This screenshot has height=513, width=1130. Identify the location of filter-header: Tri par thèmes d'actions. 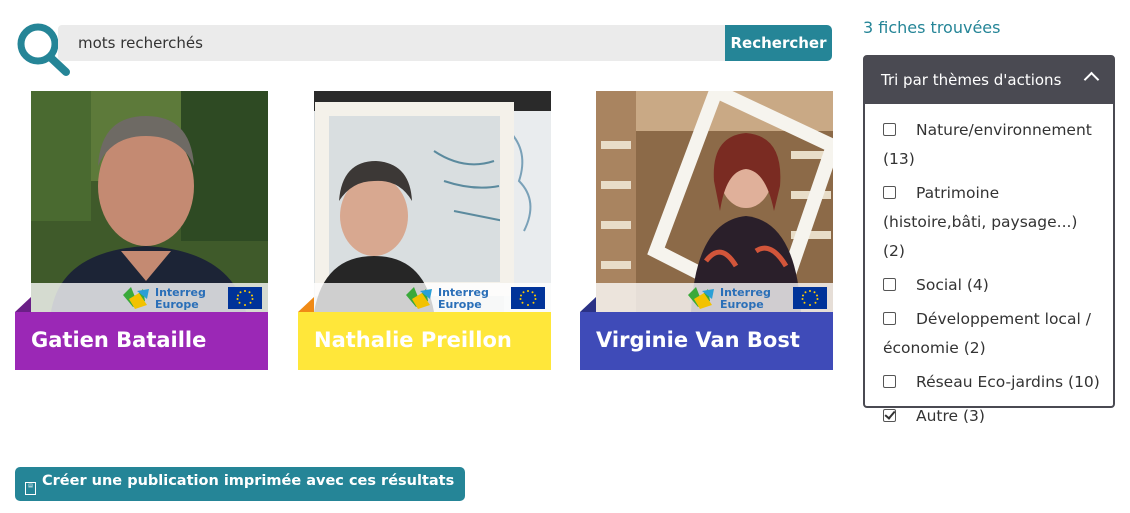
(989, 80).